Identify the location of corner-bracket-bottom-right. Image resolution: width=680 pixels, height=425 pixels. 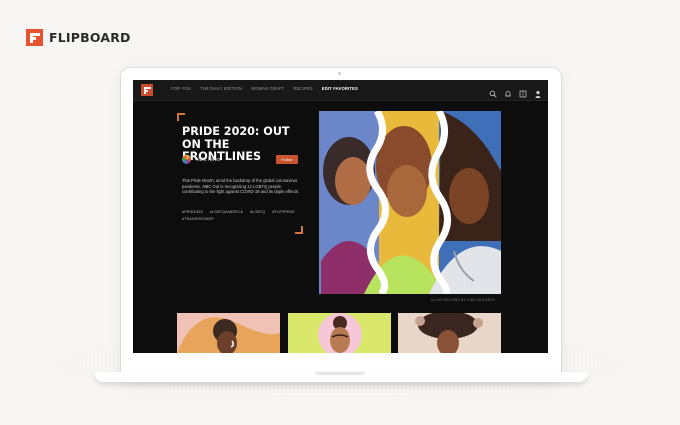
(299, 230).